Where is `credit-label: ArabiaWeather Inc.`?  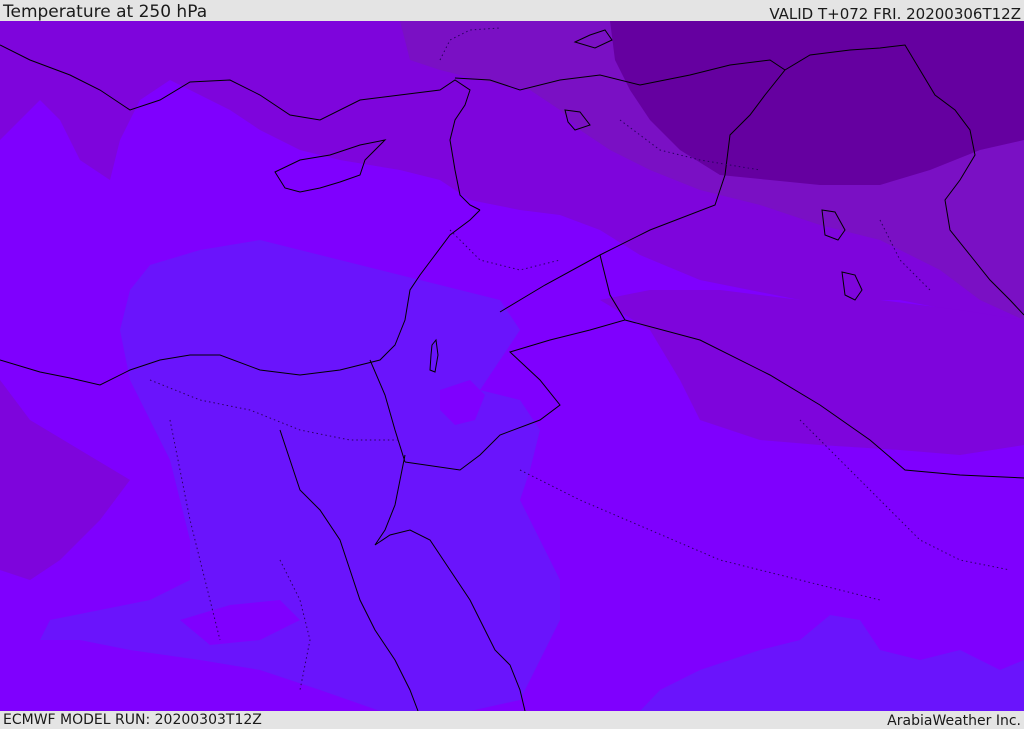
credit-label: ArabiaWeather Inc. is located at coordinates (954, 721).